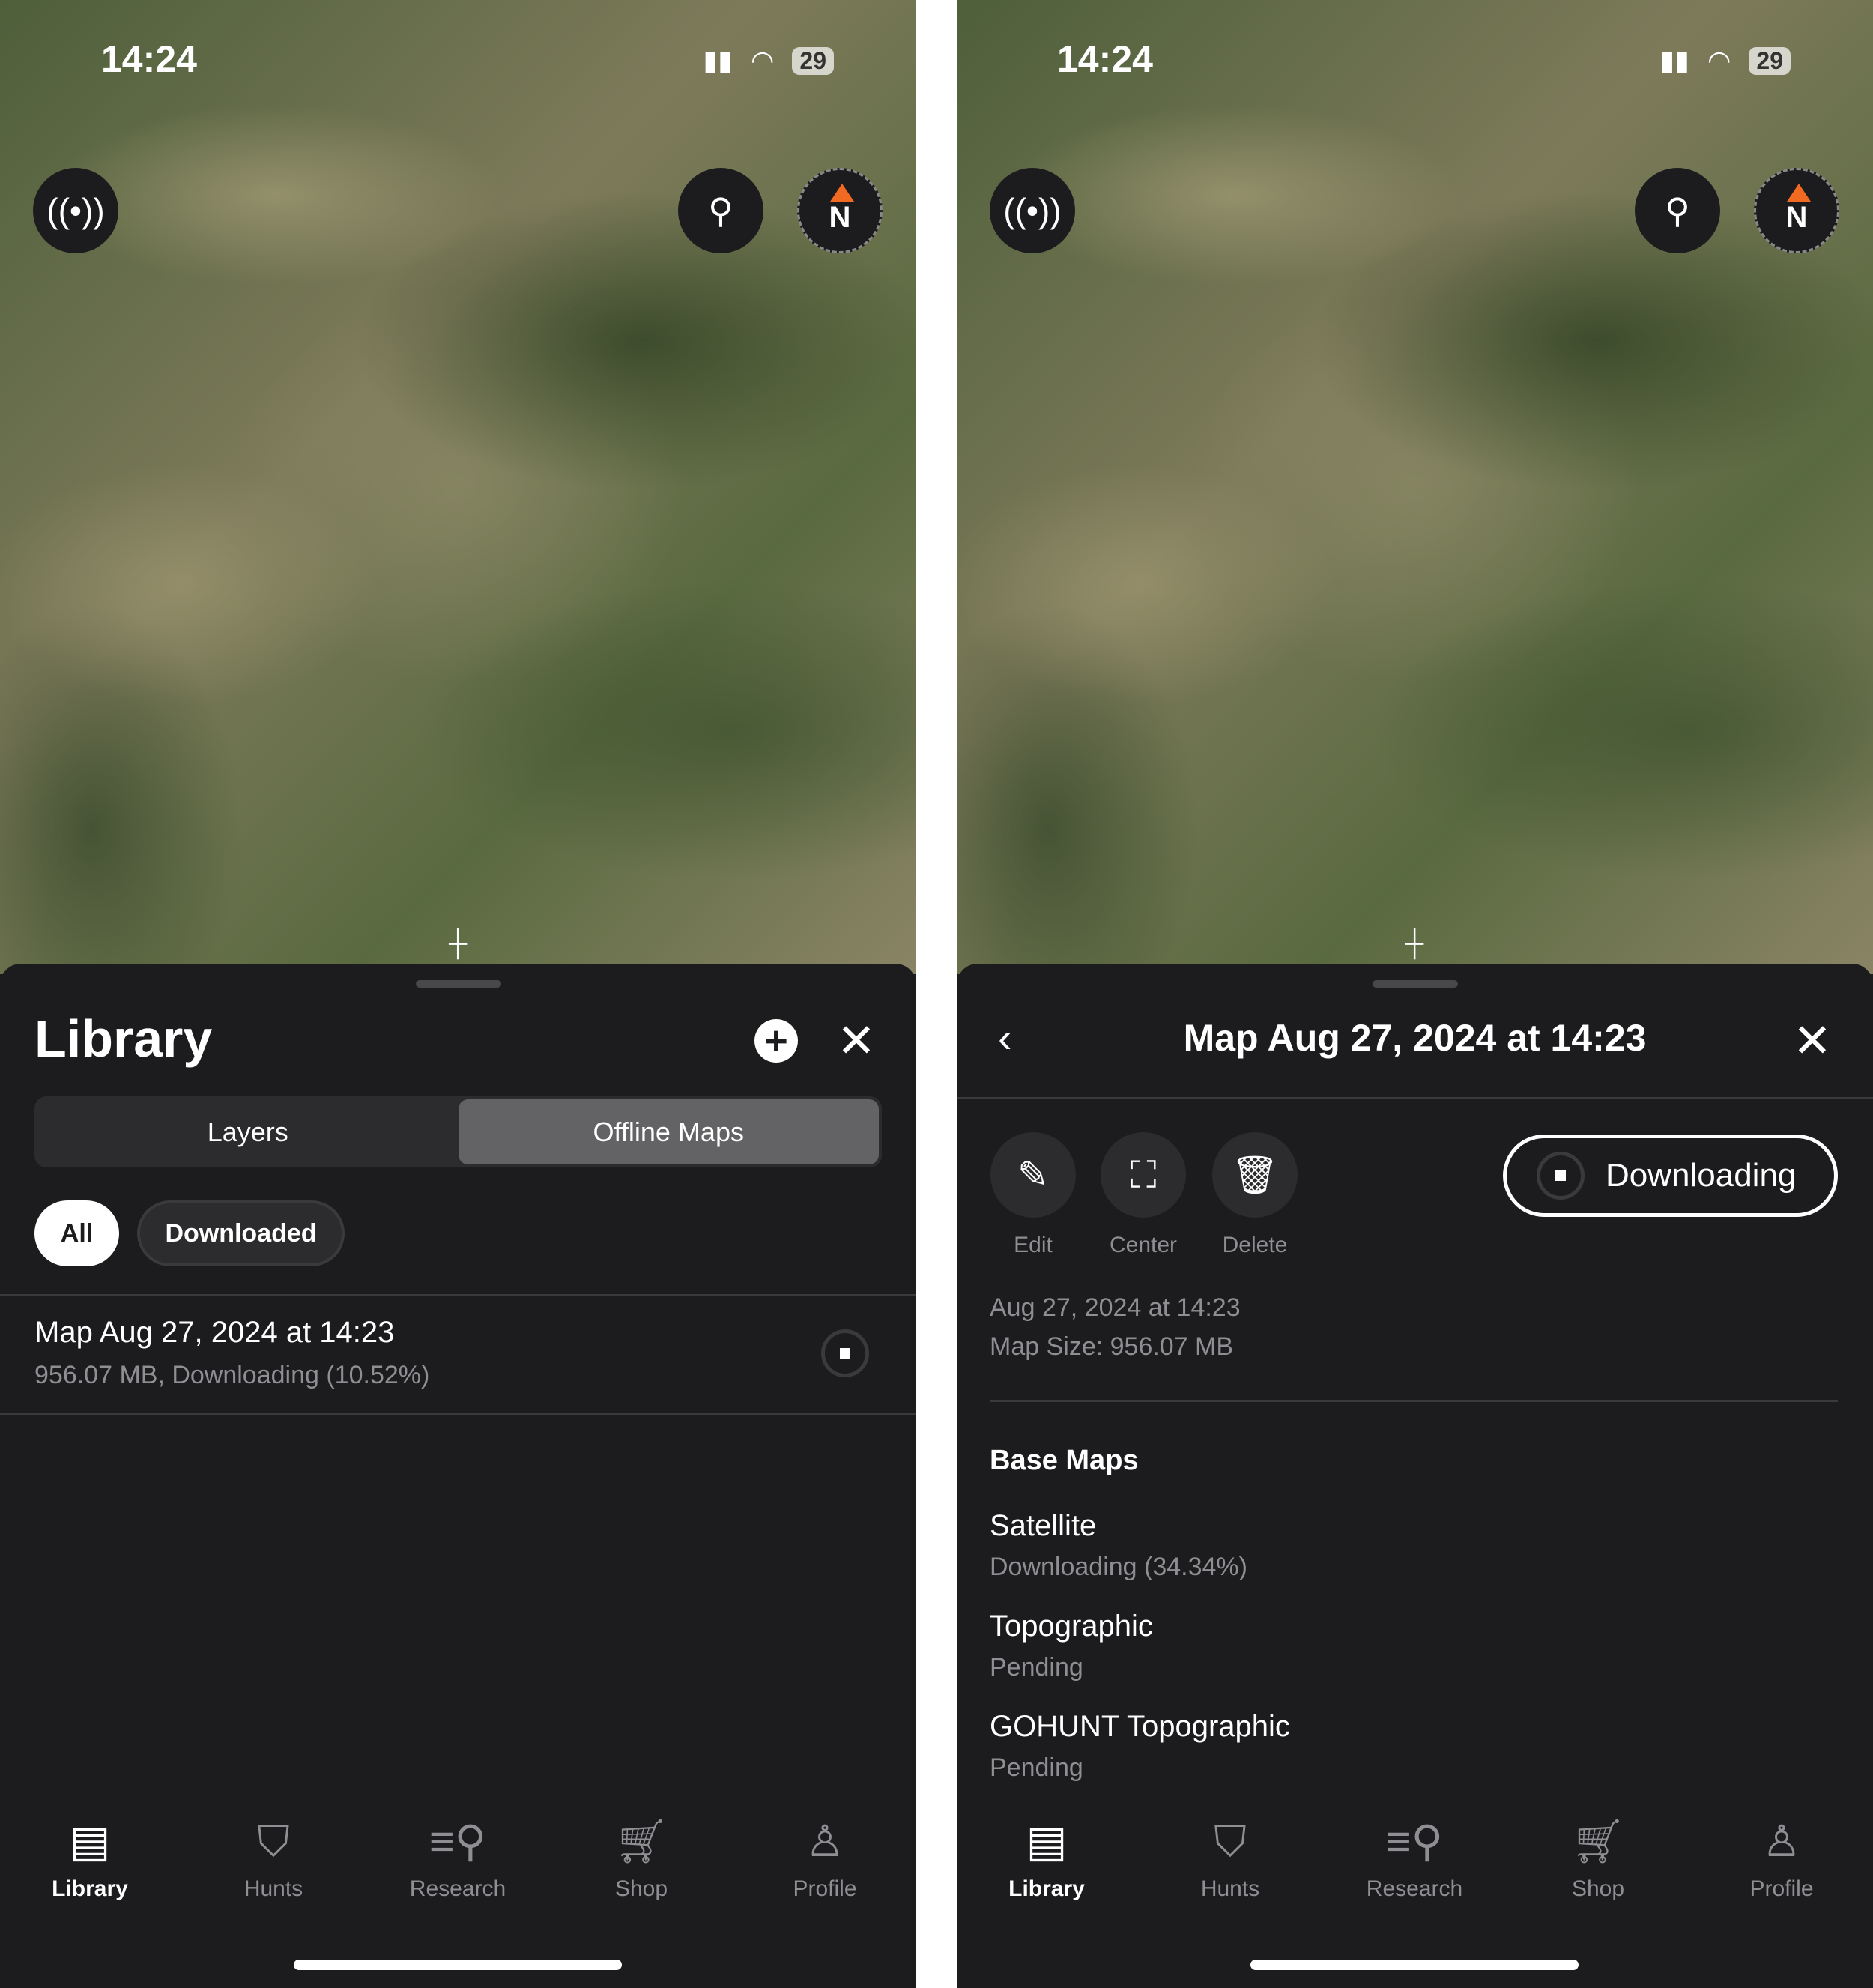  What do you see at coordinates (1043, 1526) in the screenshot?
I see `base-map-name: Satellite` at bounding box center [1043, 1526].